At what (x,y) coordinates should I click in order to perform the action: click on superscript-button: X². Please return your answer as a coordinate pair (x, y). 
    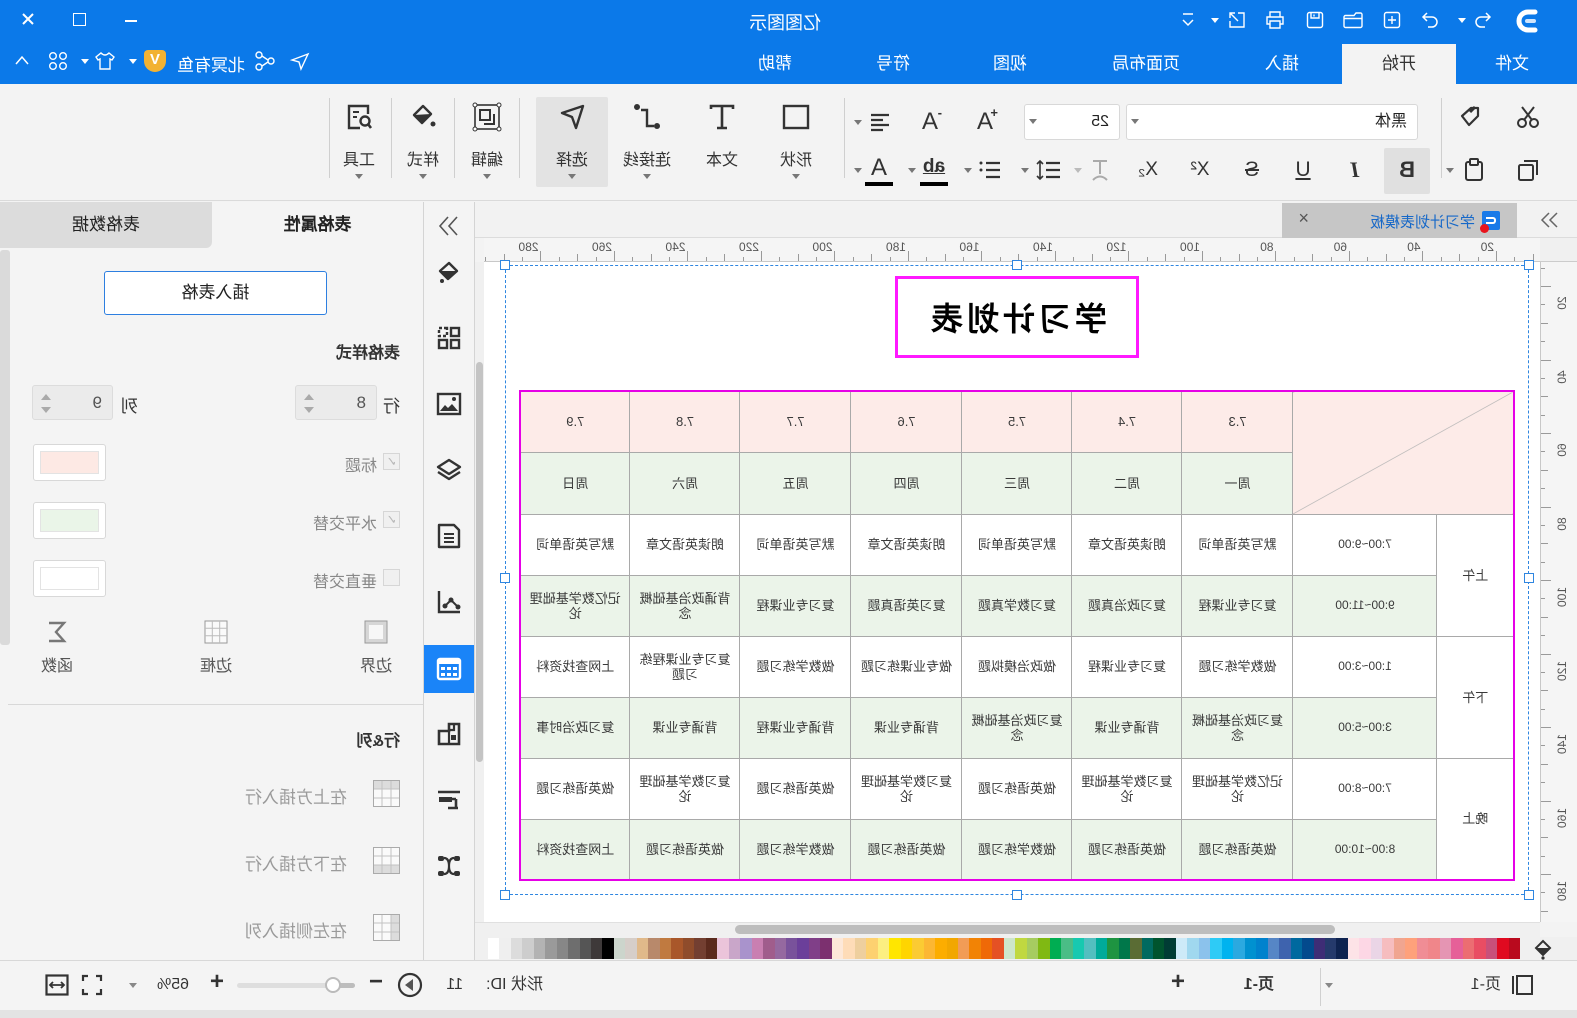
    Looking at the image, I should click on (1200, 170).